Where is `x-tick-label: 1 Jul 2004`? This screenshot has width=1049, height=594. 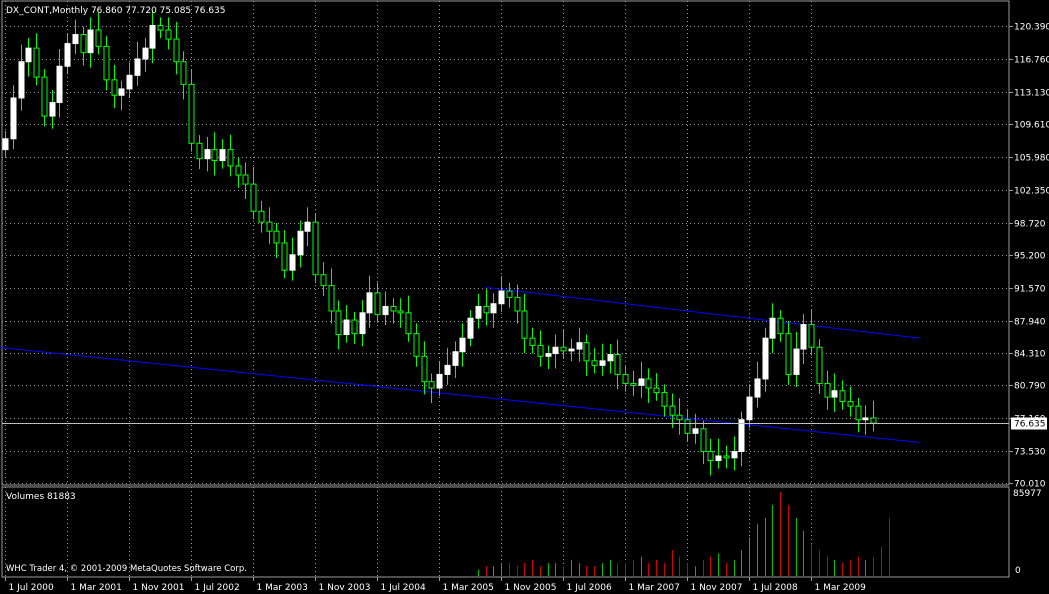 x-tick-label: 1 Jul 2004 is located at coordinates (403, 588).